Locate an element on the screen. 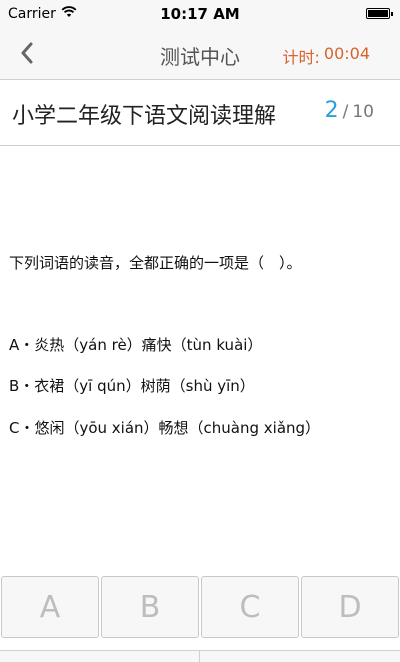 The width and height of the screenshot is (400, 662). answer-b-button: B is located at coordinates (150, 607).